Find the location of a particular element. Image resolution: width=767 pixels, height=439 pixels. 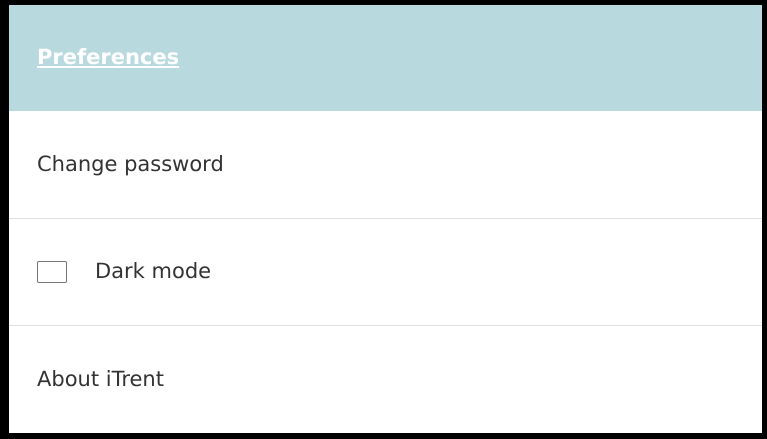

checkbox is located at coordinates (52, 272).